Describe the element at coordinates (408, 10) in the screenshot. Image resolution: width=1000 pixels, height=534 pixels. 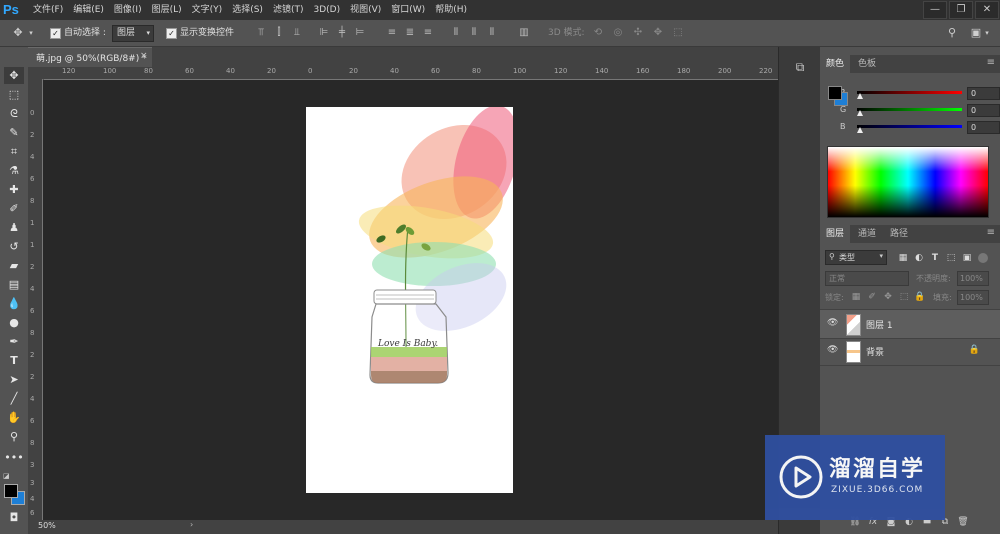
I see `menu-window: 窗口(W)` at that location.